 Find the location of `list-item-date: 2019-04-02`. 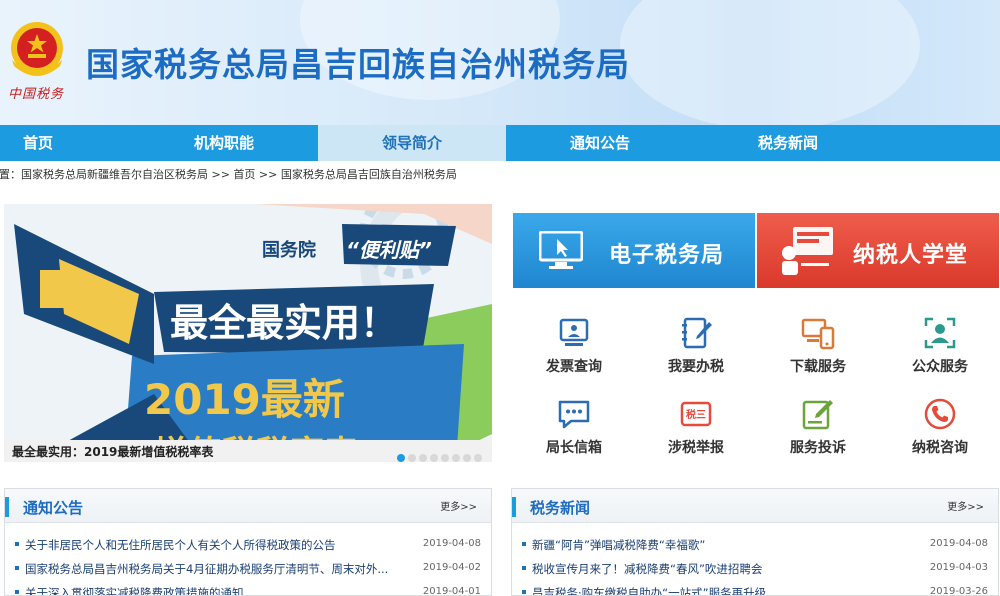

list-item-date: 2019-04-02 is located at coordinates (451, 567).